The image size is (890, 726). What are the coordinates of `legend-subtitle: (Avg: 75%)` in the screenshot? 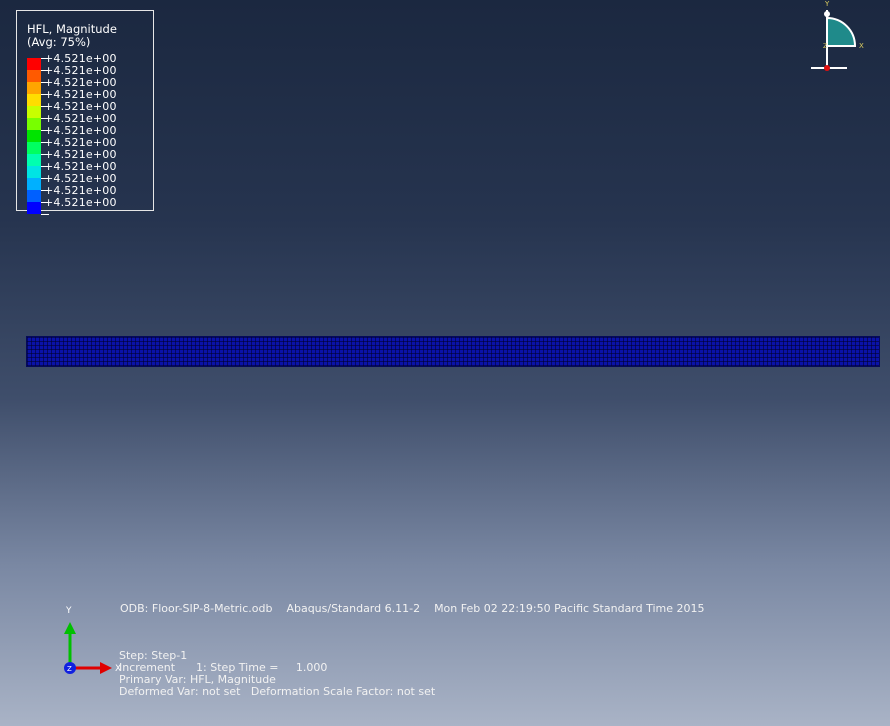 It's located at (59, 42).